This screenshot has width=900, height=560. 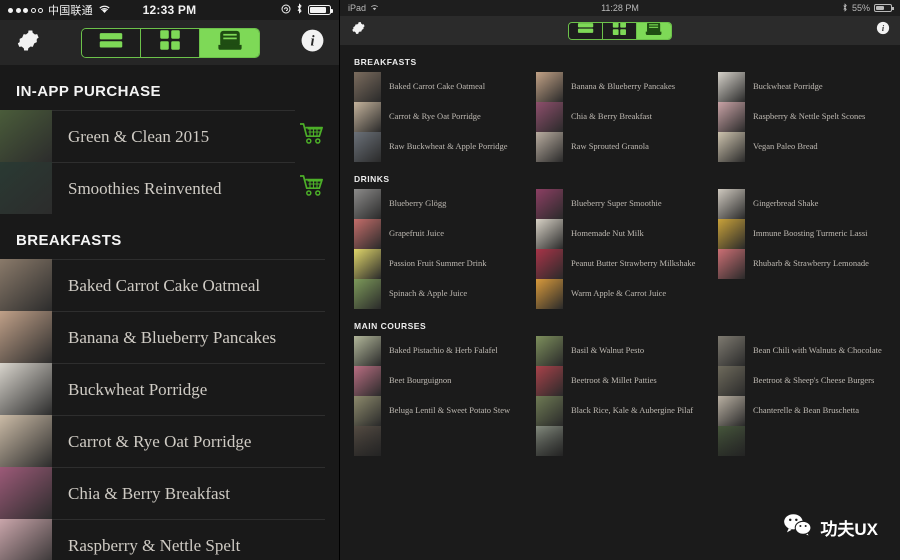 I want to click on list-rows-icon, so click(x=585, y=31).